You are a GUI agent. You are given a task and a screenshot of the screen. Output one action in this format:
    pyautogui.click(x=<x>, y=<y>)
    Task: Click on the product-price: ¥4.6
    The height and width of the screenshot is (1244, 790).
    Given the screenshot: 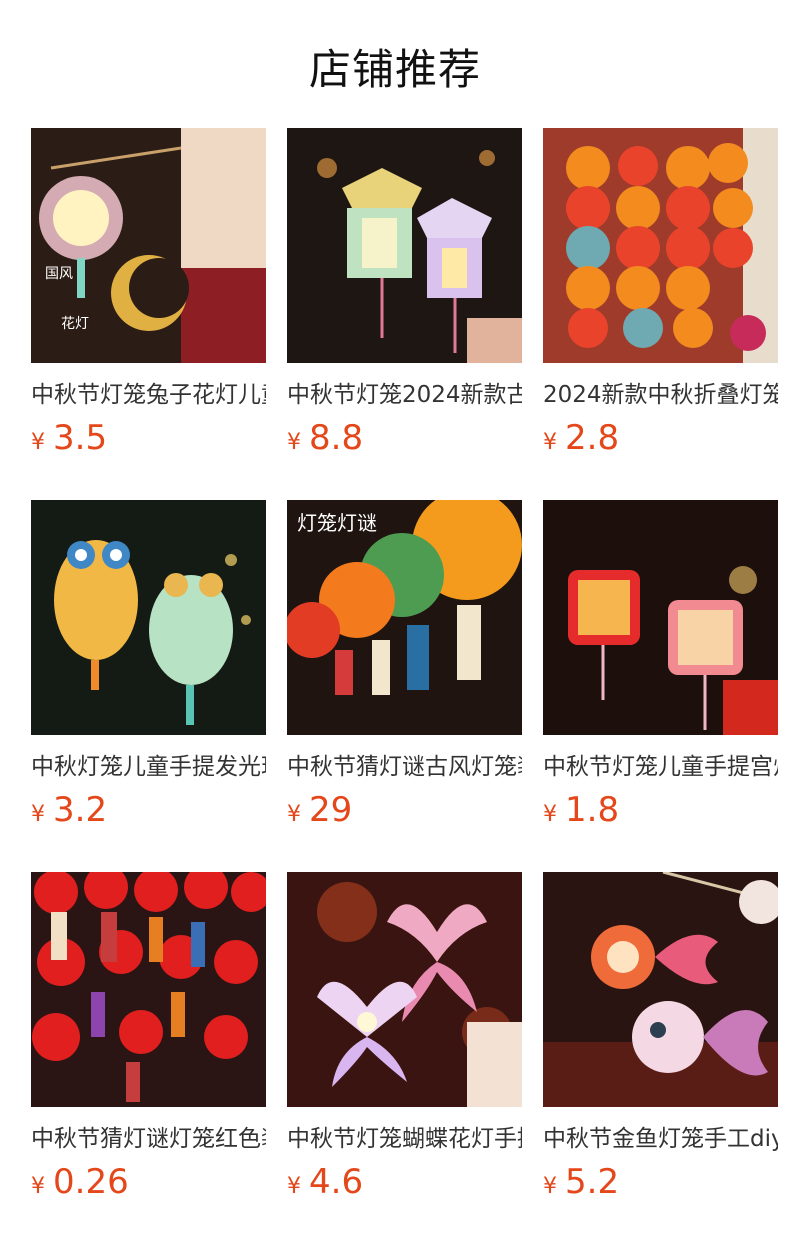 What is the action you would take?
    pyautogui.click(x=404, y=1185)
    